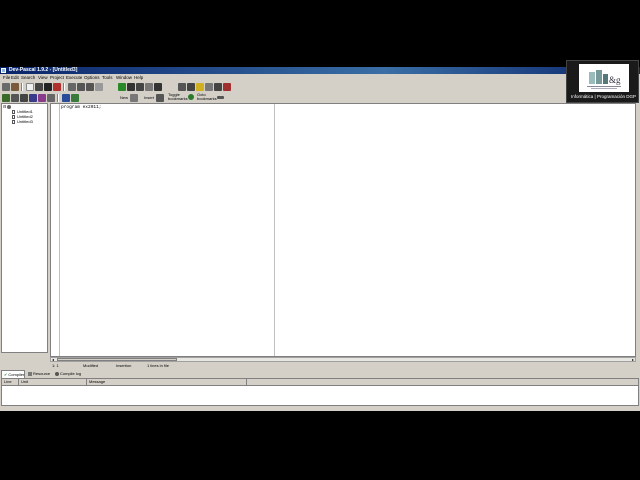 The height and width of the screenshot is (480, 640). What do you see at coordinates (3, 70) in the screenshot?
I see `app-icon` at bounding box center [3, 70].